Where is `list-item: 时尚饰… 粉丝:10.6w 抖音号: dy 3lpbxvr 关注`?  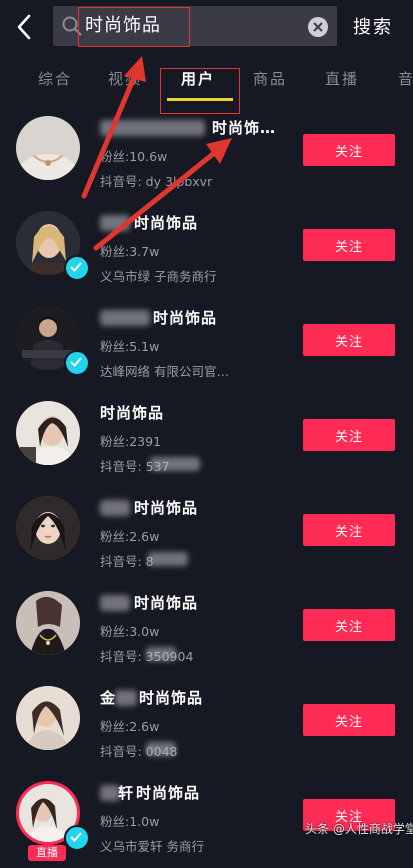
list-item: 时尚饰… 粉丝:10.6w 抖音号: dy 3lpbxvr 关注 is located at coordinates (206, 155).